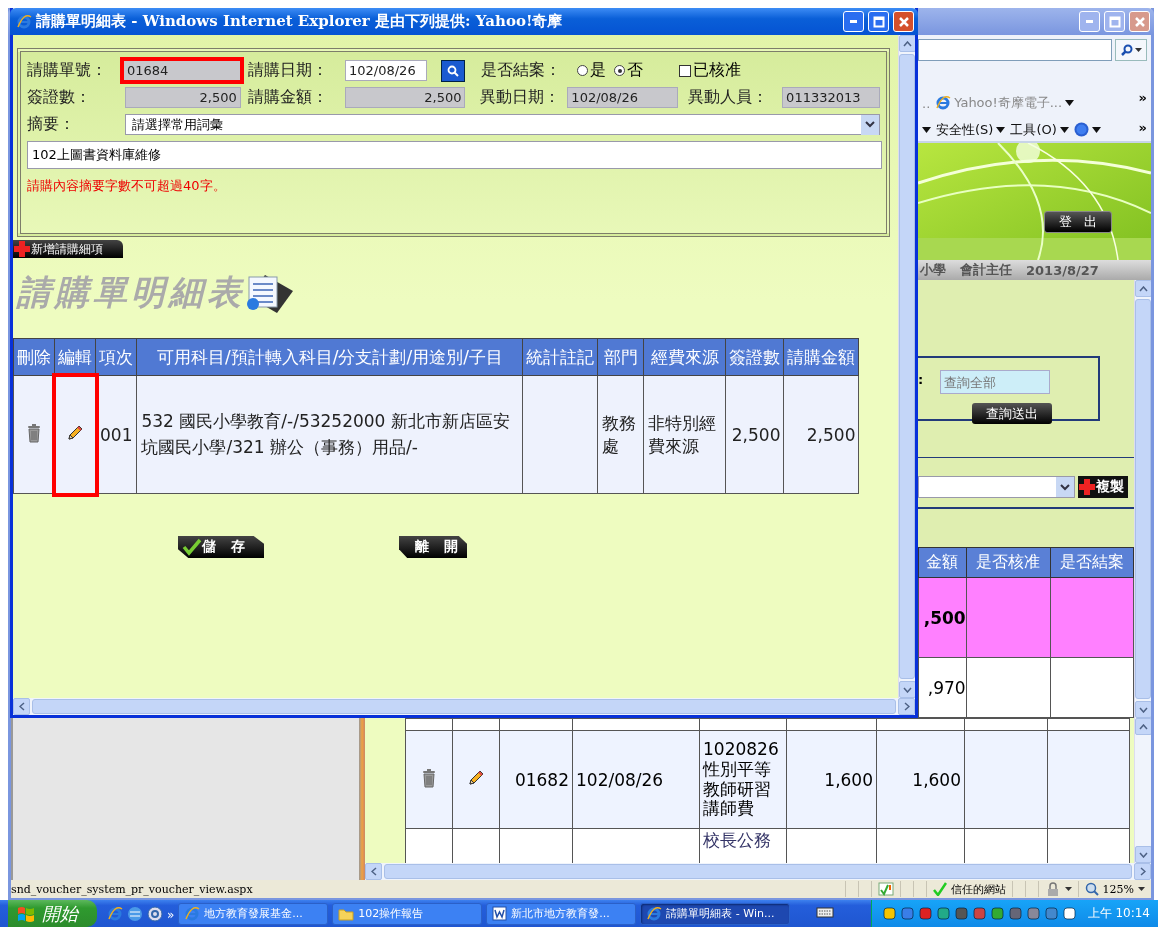  I want to click on input-field: 102/08/26, so click(623, 97).